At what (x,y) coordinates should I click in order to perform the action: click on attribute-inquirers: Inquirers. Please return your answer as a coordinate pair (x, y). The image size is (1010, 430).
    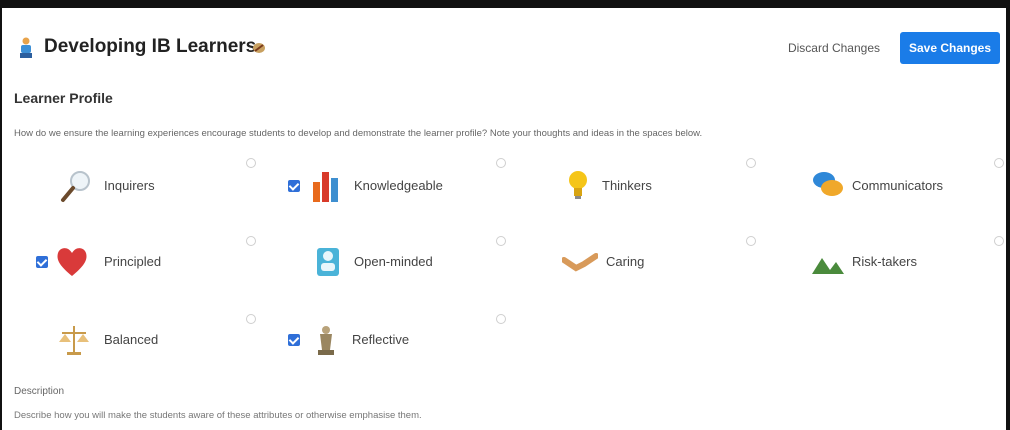
    Looking at the image, I should click on (150, 186).